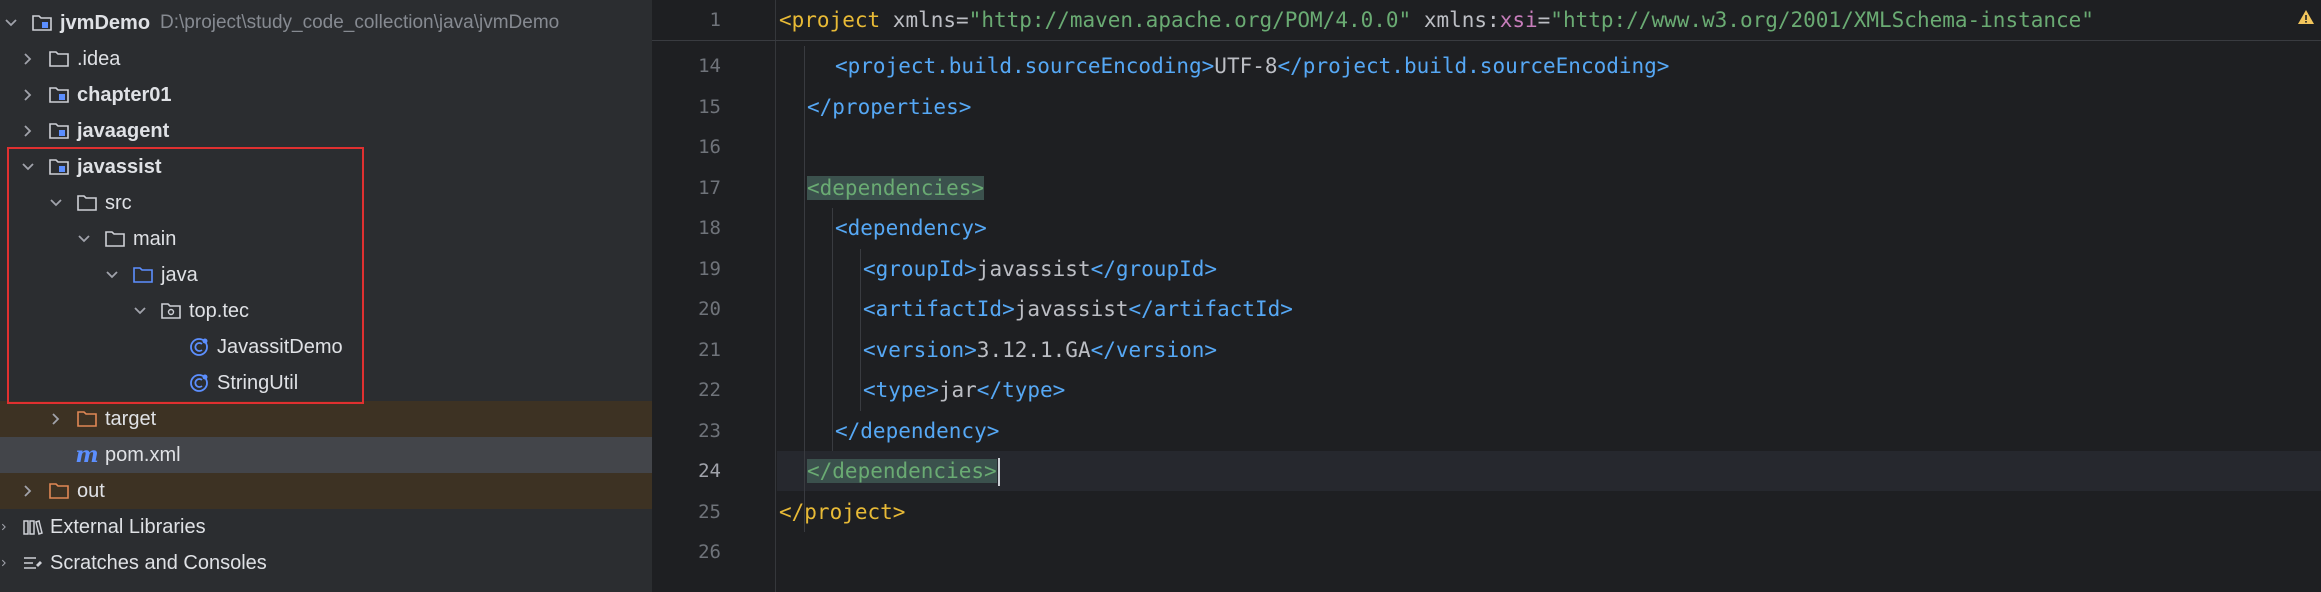 The height and width of the screenshot is (592, 2321). I want to click on tree-item-label: Scratches and Consoles, so click(158, 562).